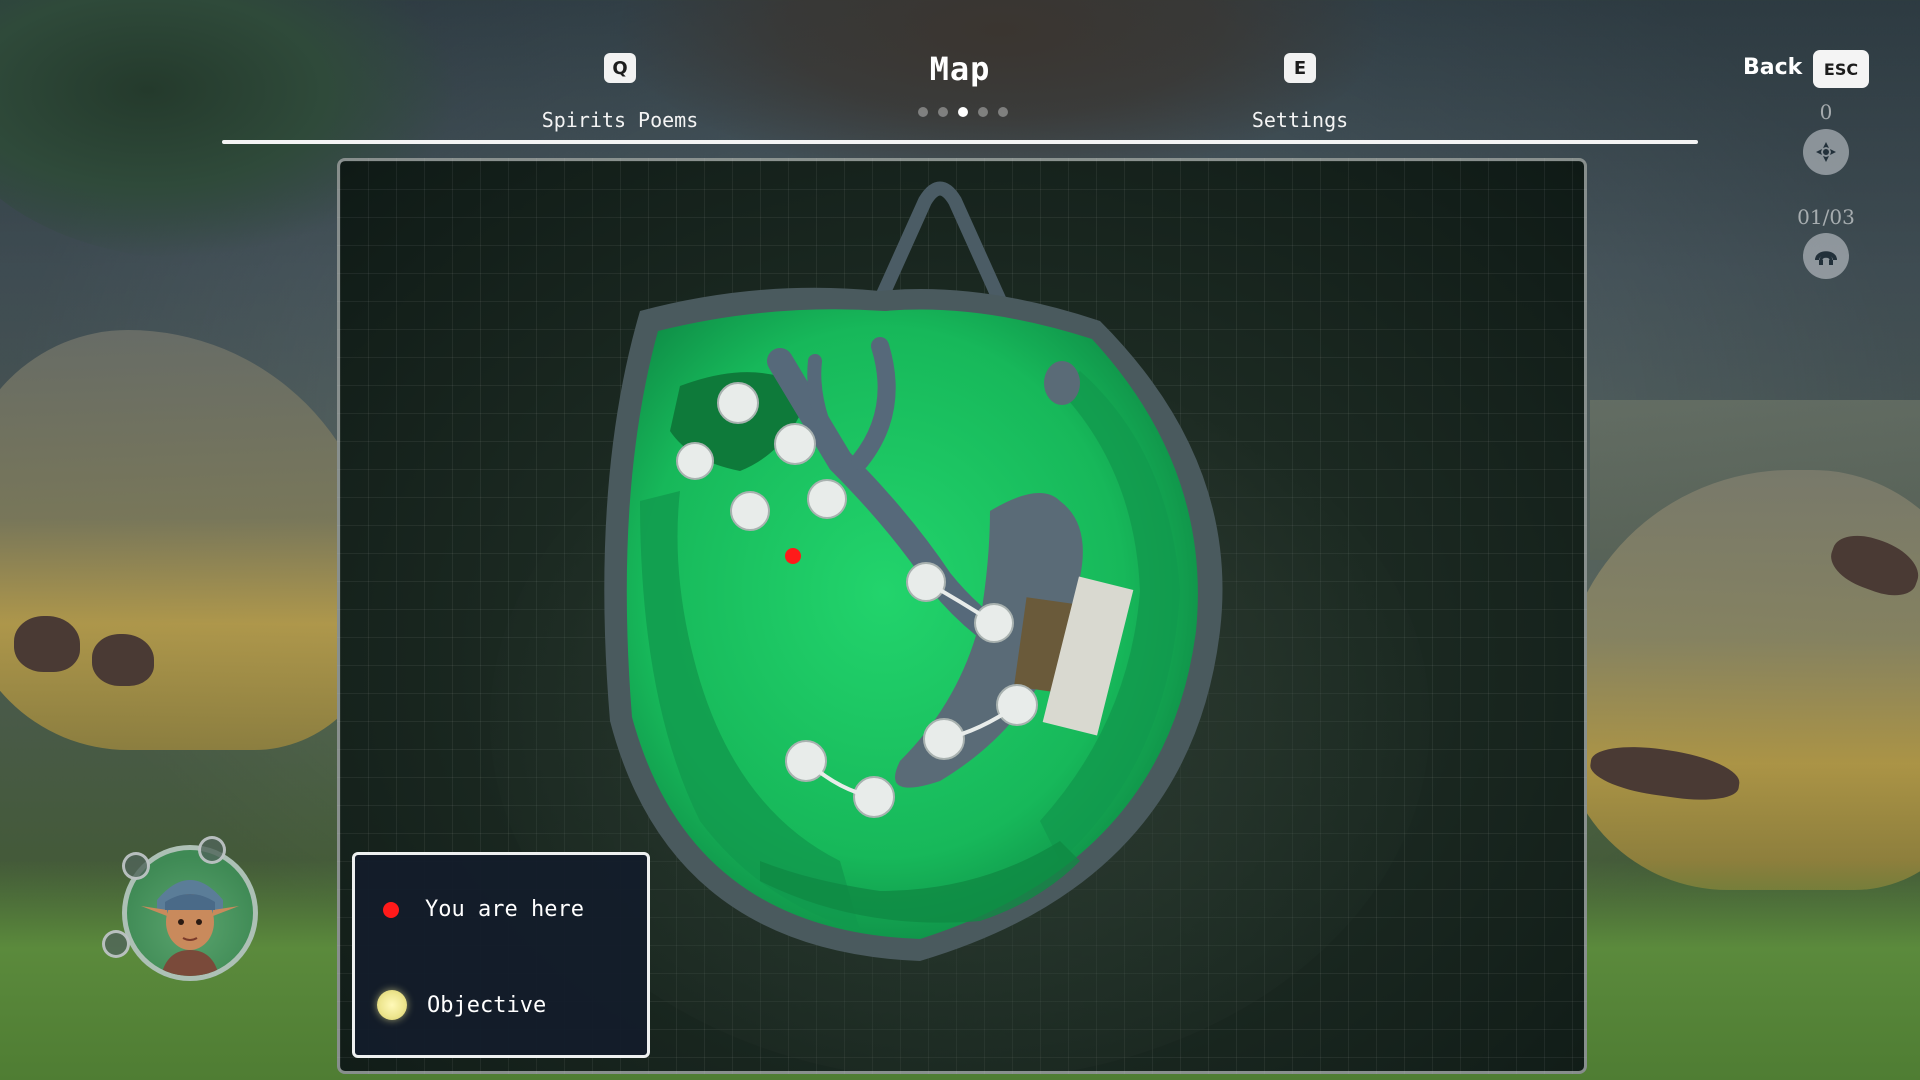 This screenshot has width=1920, height=1080. I want to click on poems-counter: 01/03, so click(1826, 217).